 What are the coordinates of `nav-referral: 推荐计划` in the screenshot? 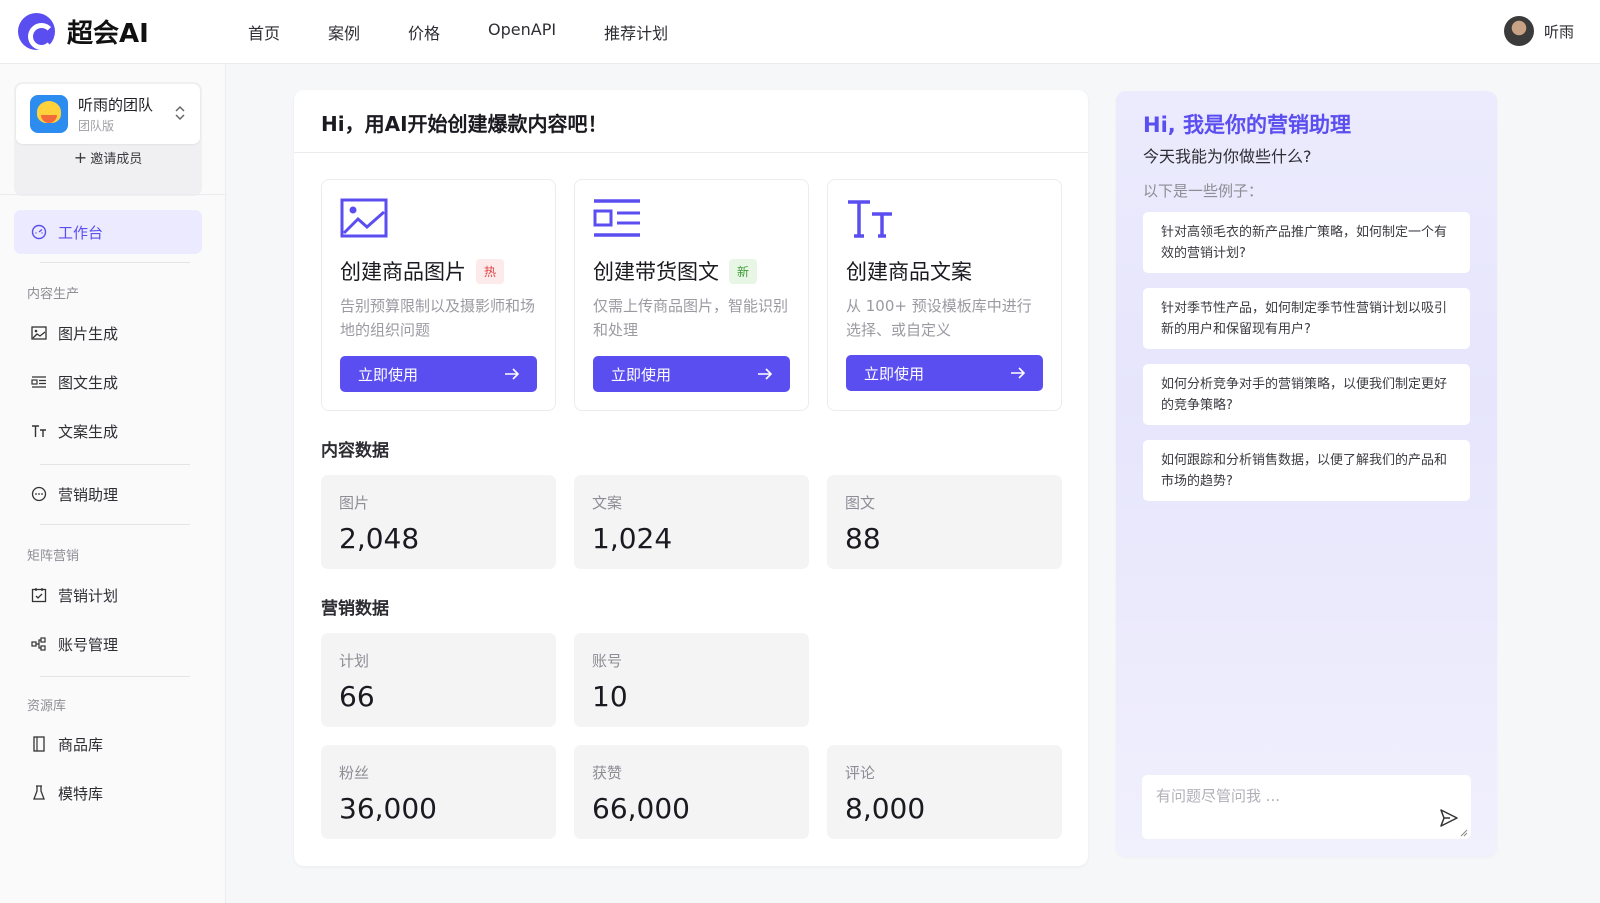 It's located at (636, 32).